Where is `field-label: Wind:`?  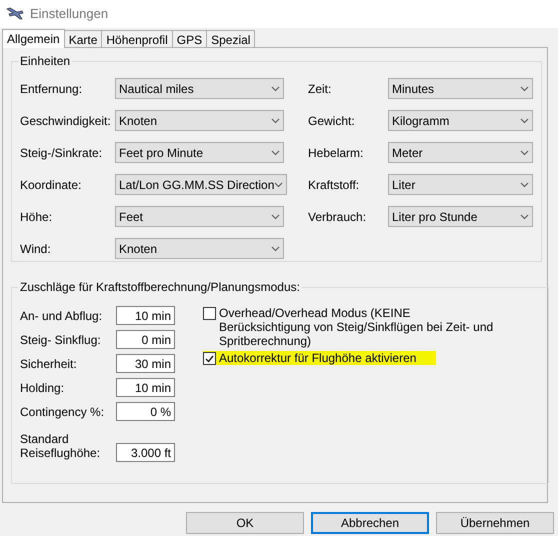 field-label: Wind: is located at coordinates (36, 249).